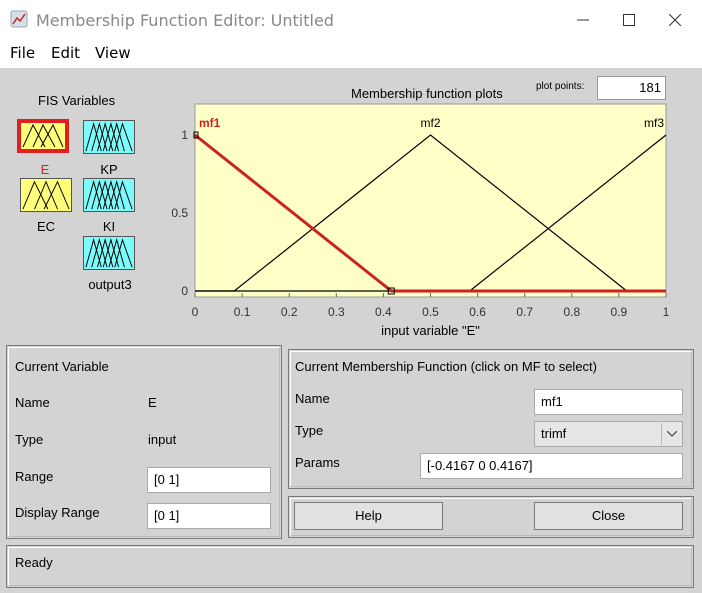 This screenshot has width=702, height=593. What do you see at coordinates (210, 123) in the screenshot?
I see `mf-label-mf1: mf1` at bounding box center [210, 123].